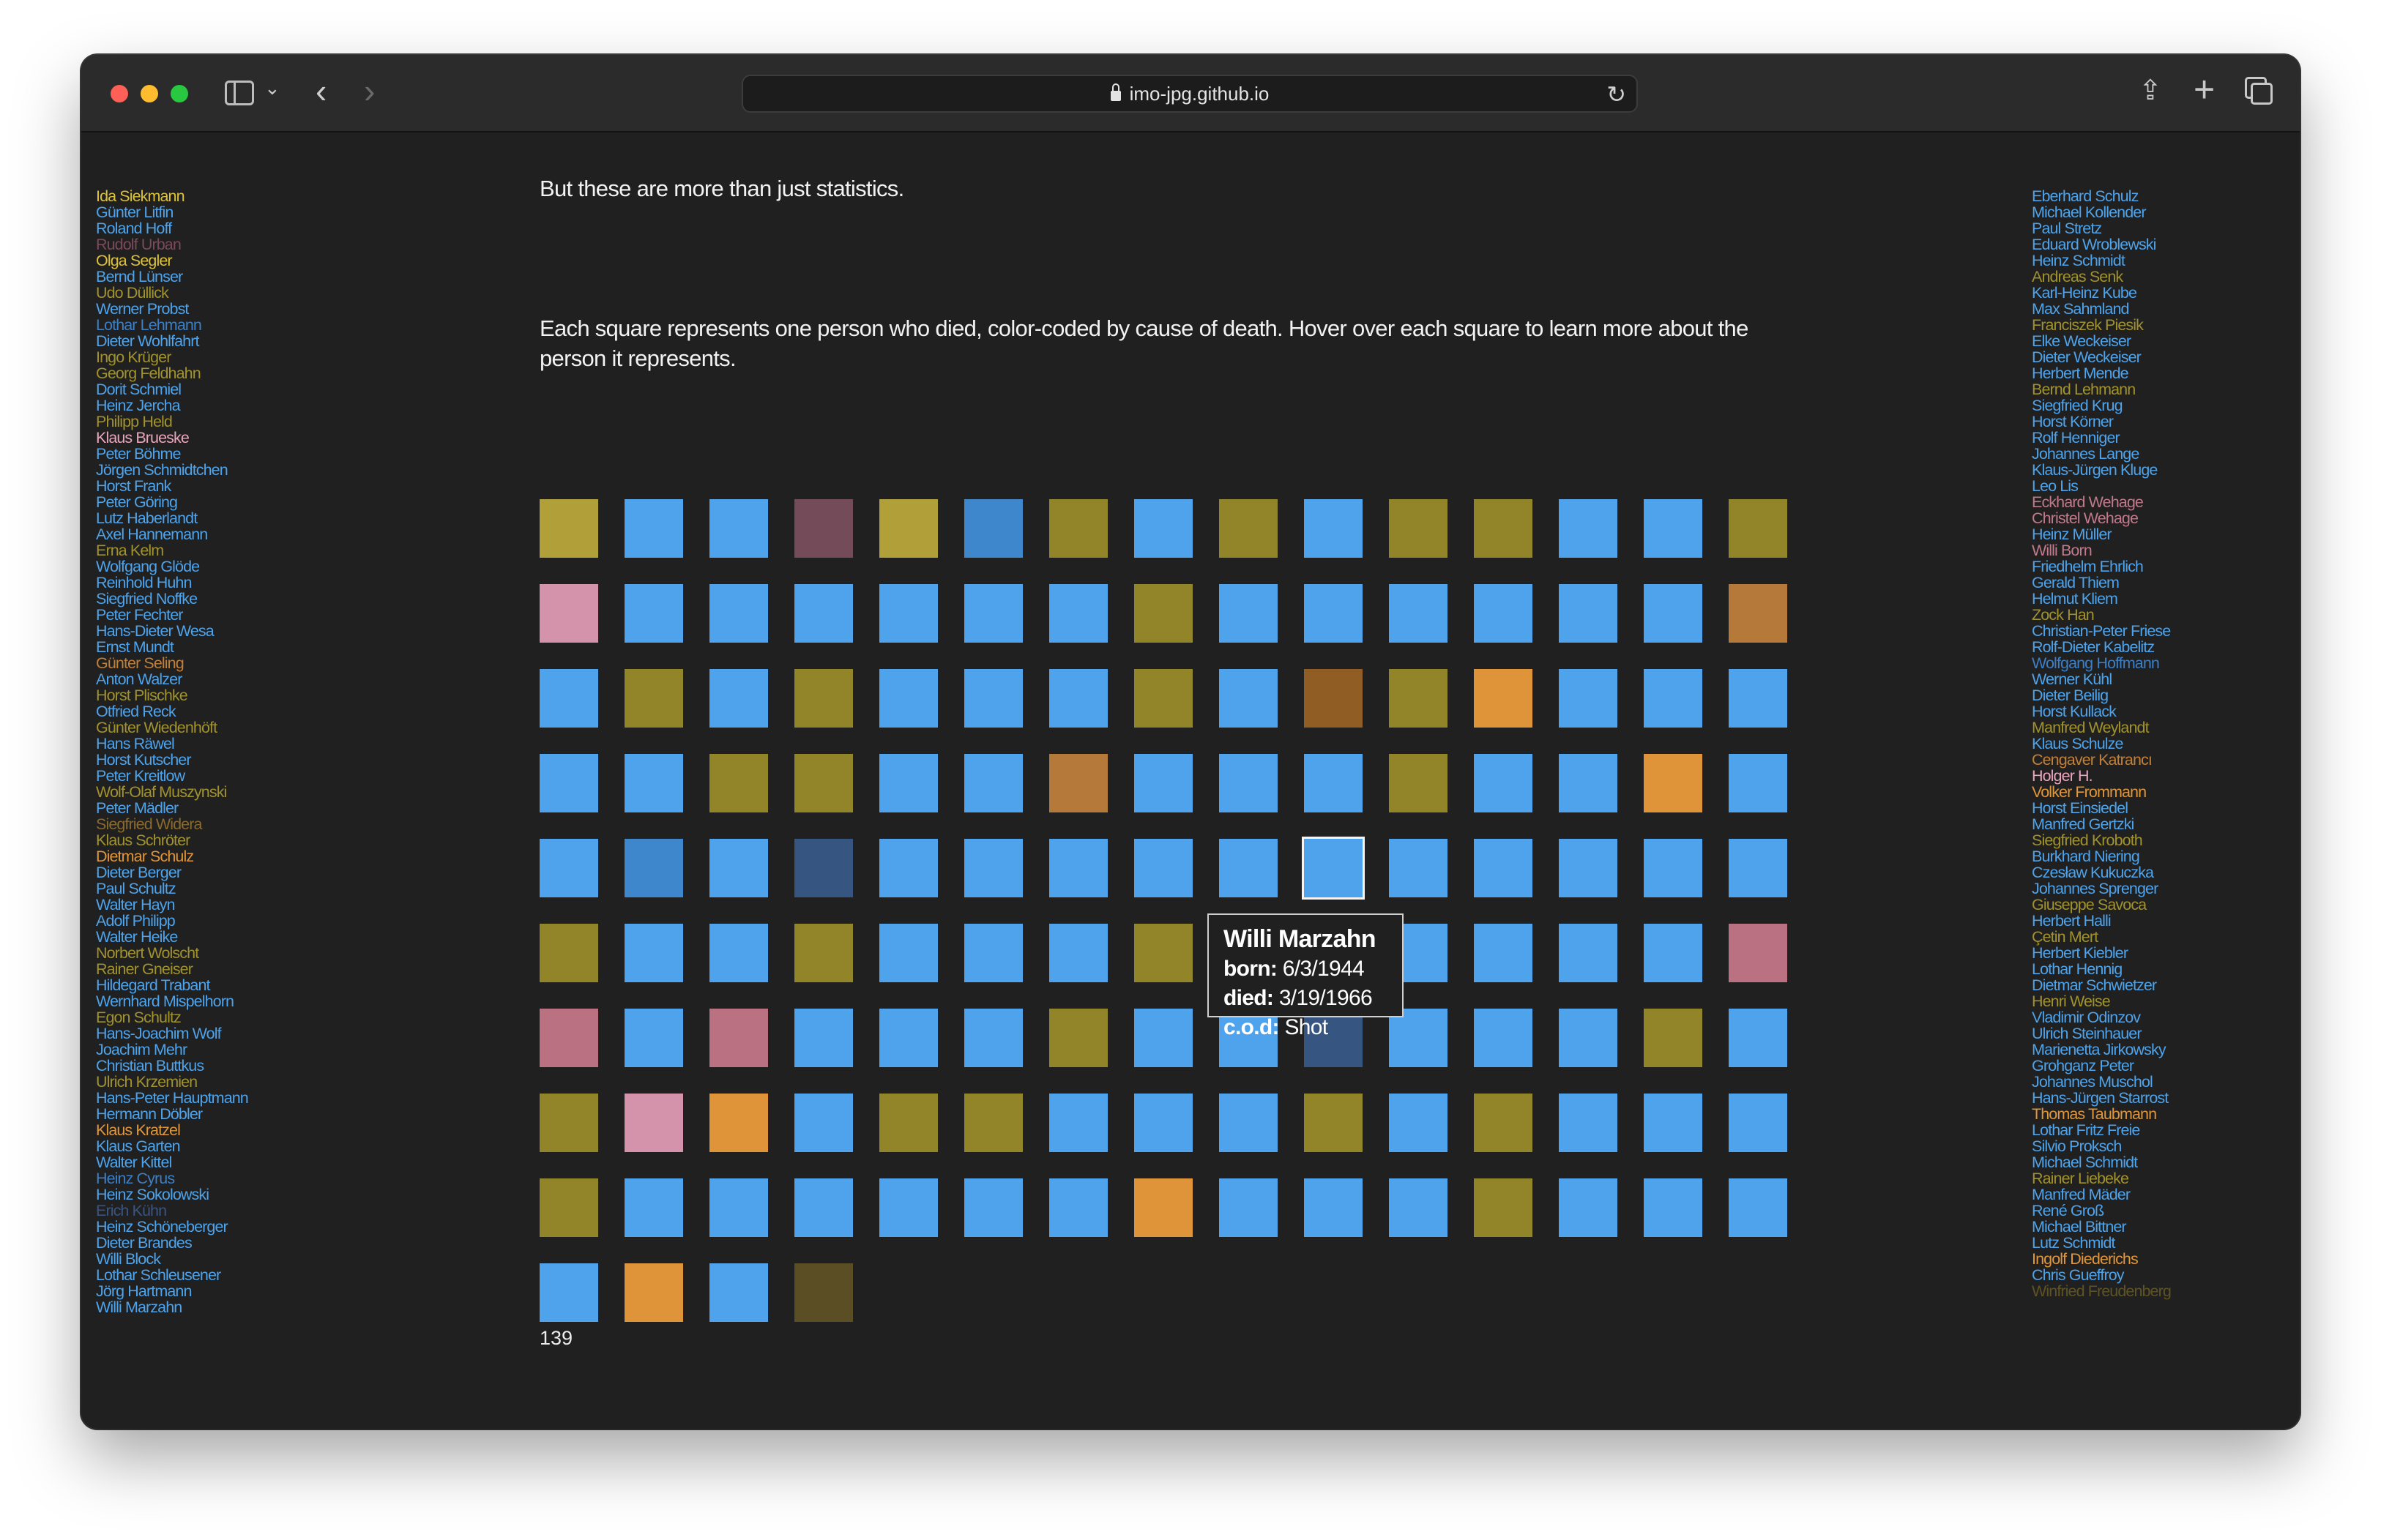 The width and height of the screenshot is (2381, 1540). What do you see at coordinates (172, 631) in the screenshot?
I see `left-name-item: Hans-Dieter Wesa` at bounding box center [172, 631].